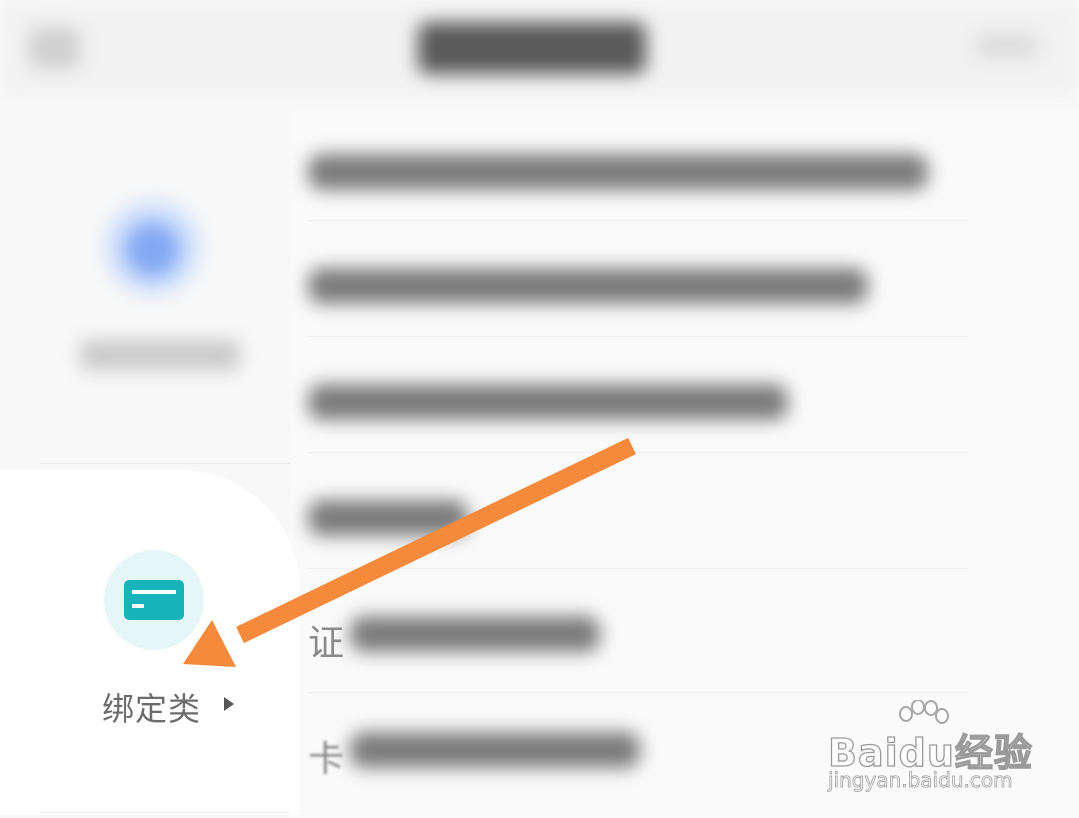 The image size is (1079, 818). I want to click on list-item-lead-char: 卡, so click(326, 759).